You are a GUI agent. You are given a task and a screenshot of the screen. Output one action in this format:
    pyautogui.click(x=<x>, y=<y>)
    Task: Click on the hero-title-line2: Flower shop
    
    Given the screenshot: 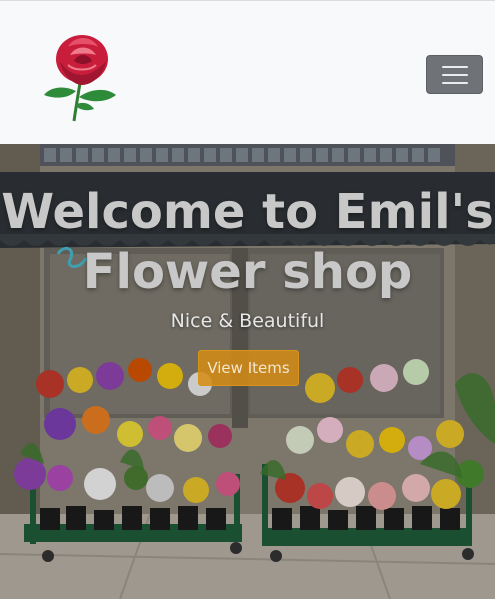 What is the action you would take?
    pyautogui.click(x=247, y=272)
    